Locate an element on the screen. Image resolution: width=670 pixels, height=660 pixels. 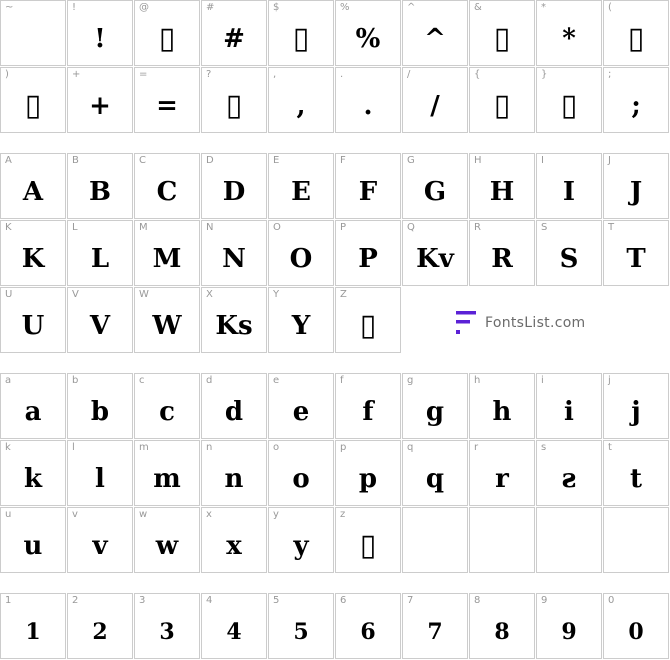
glyph-key-label: 0 is located at coordinates (611, 600).